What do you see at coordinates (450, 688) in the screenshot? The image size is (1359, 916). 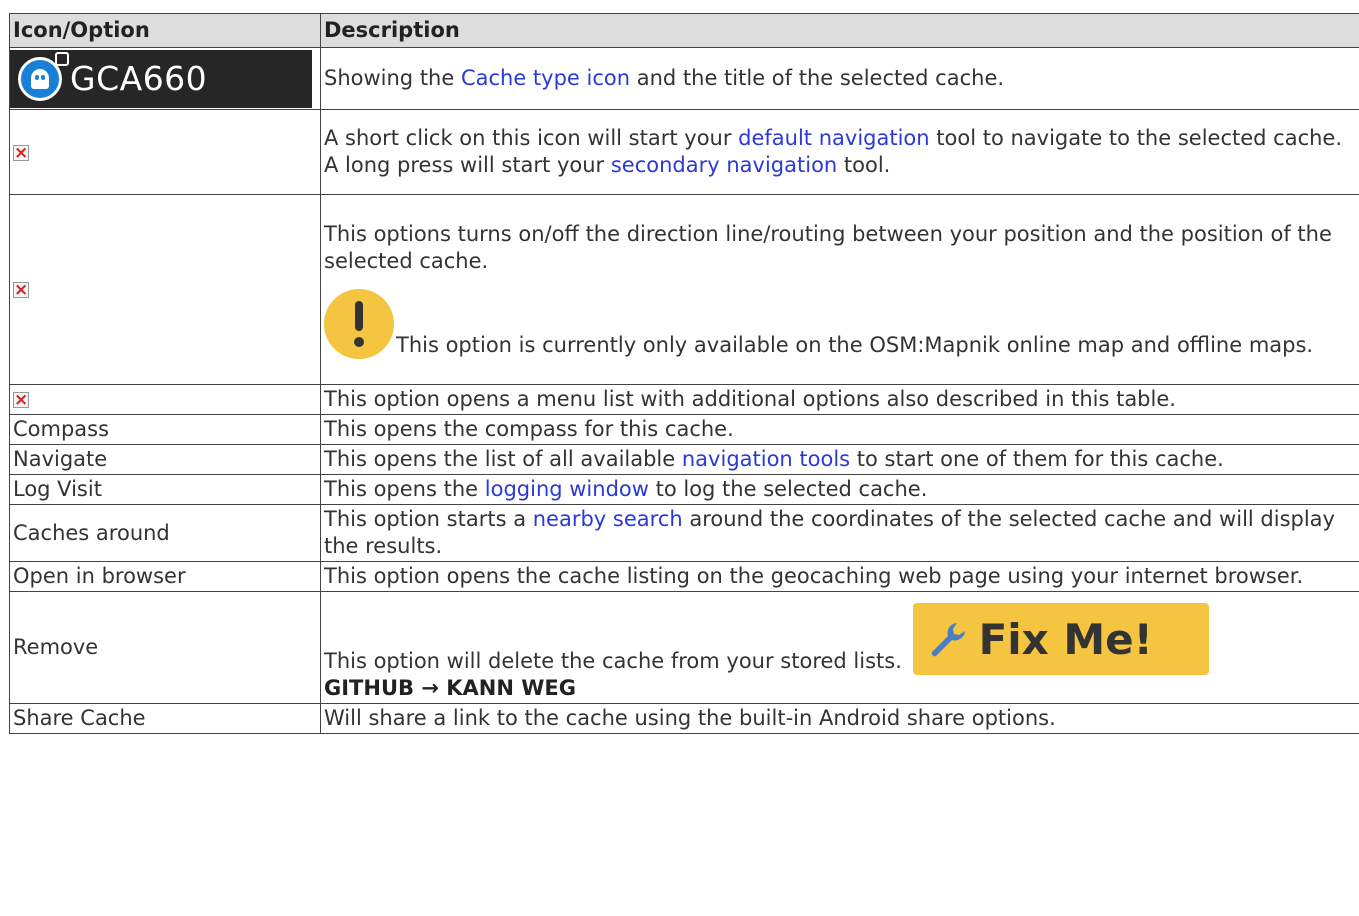 I see `remove-note: GITHUB → KANN WEG` at bounding box center [450, 688].